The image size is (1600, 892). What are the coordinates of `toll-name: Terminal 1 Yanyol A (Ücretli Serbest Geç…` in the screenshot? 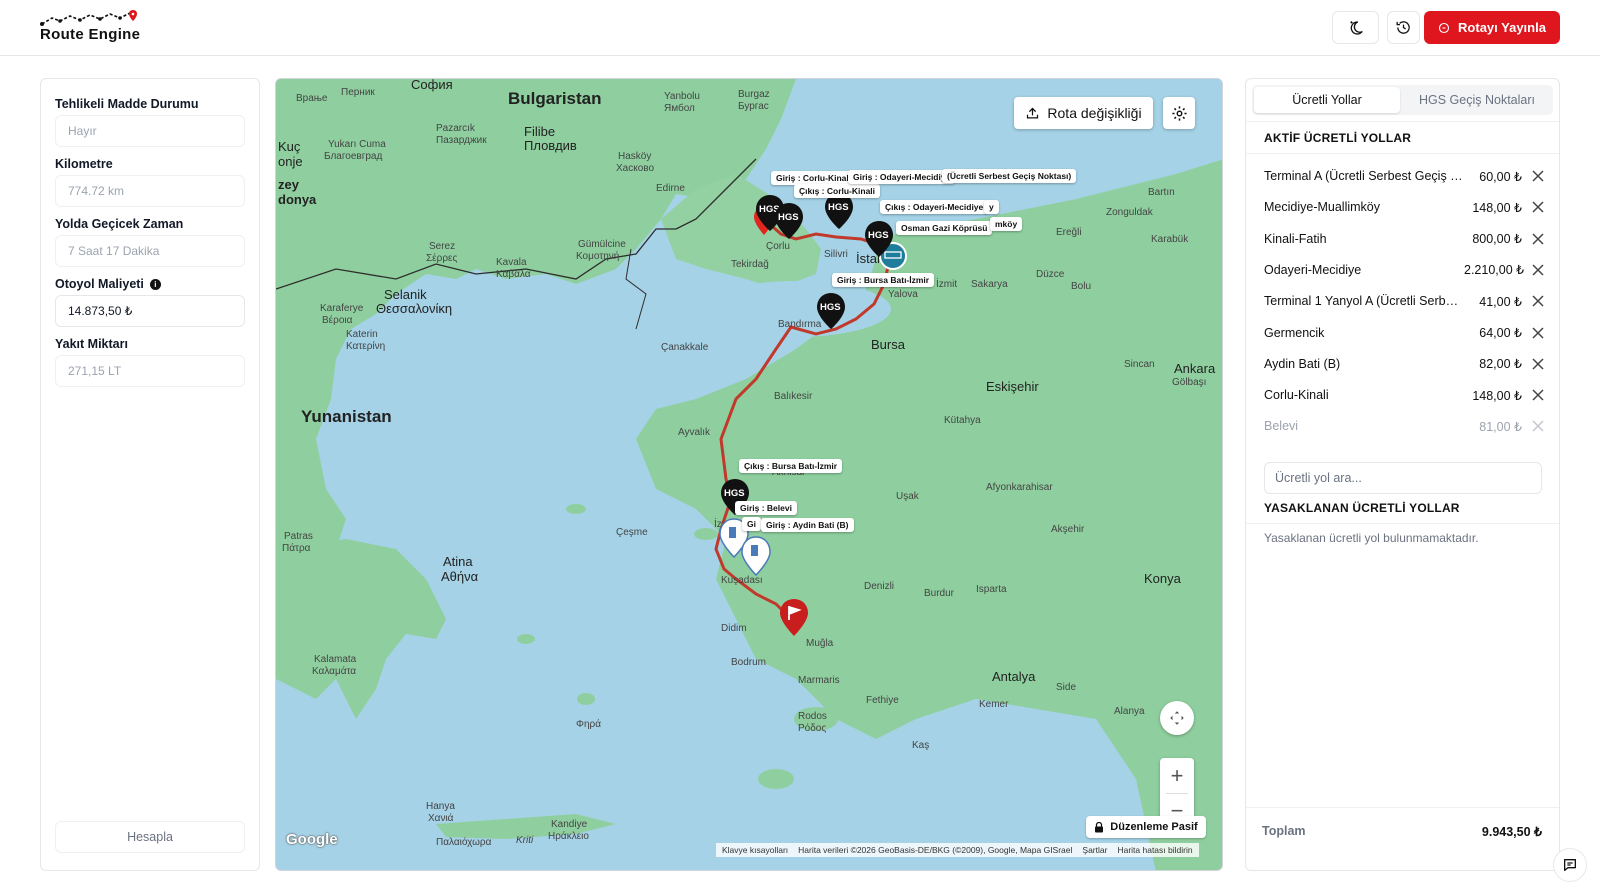 It's located at (1364, 301).